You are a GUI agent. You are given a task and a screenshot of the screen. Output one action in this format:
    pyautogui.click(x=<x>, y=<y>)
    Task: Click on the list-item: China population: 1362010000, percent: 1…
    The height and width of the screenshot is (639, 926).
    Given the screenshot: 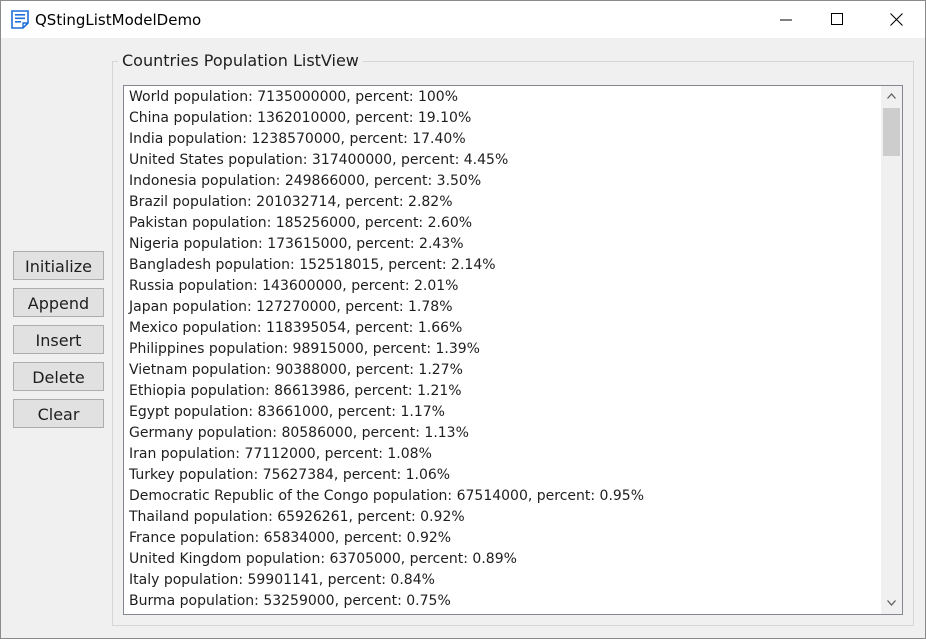 What is the action you would take?
    pyautogui.click(x=504, y=118)
    